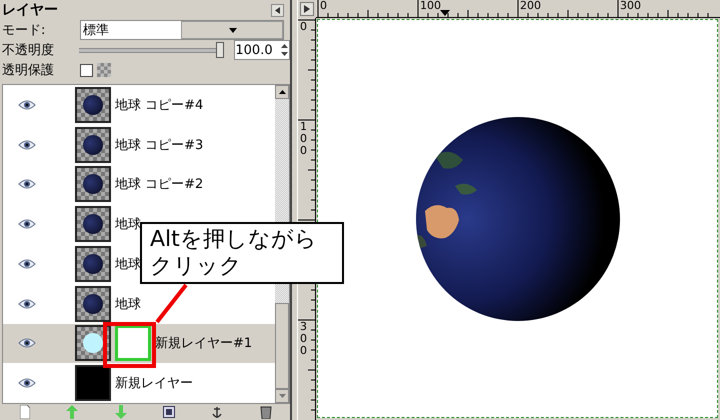 The width and height of the screenshot is (720, 420). What do you see at coordinates (159, 145) in the screenshot?
I see `layer-name: 地球 コピー#3` at bounding box center [159, 145].